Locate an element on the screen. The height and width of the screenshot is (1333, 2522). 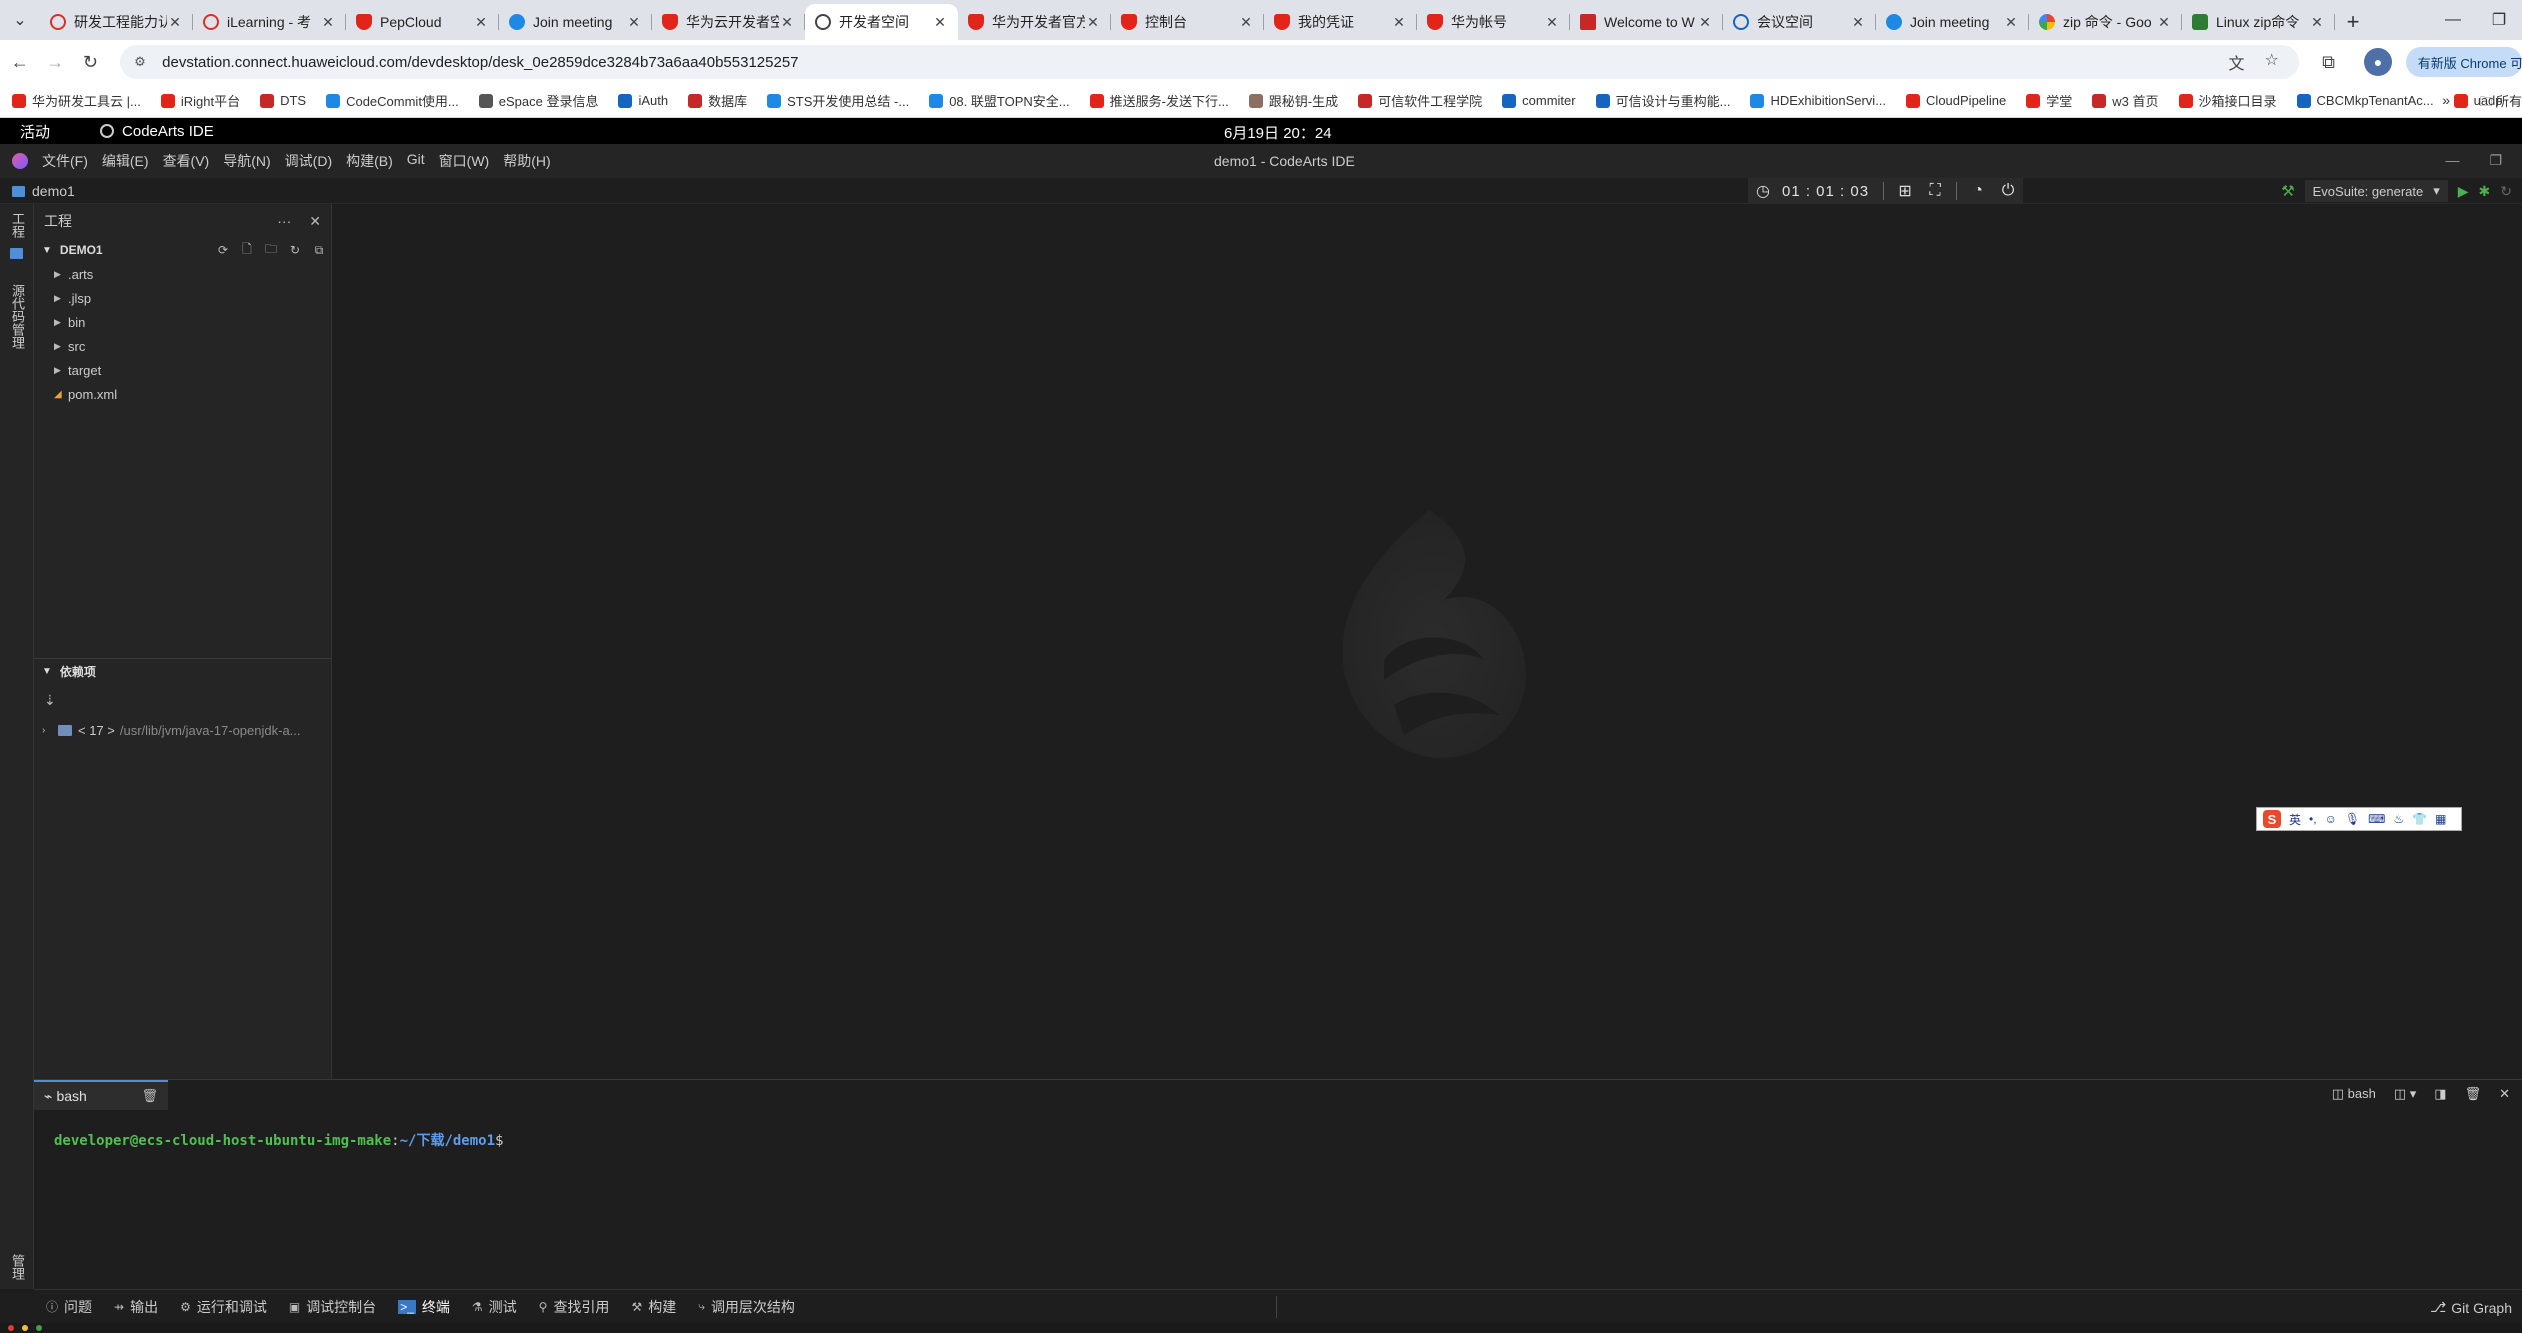
translate-icon: 文 is located at coordinates (2237, 62).